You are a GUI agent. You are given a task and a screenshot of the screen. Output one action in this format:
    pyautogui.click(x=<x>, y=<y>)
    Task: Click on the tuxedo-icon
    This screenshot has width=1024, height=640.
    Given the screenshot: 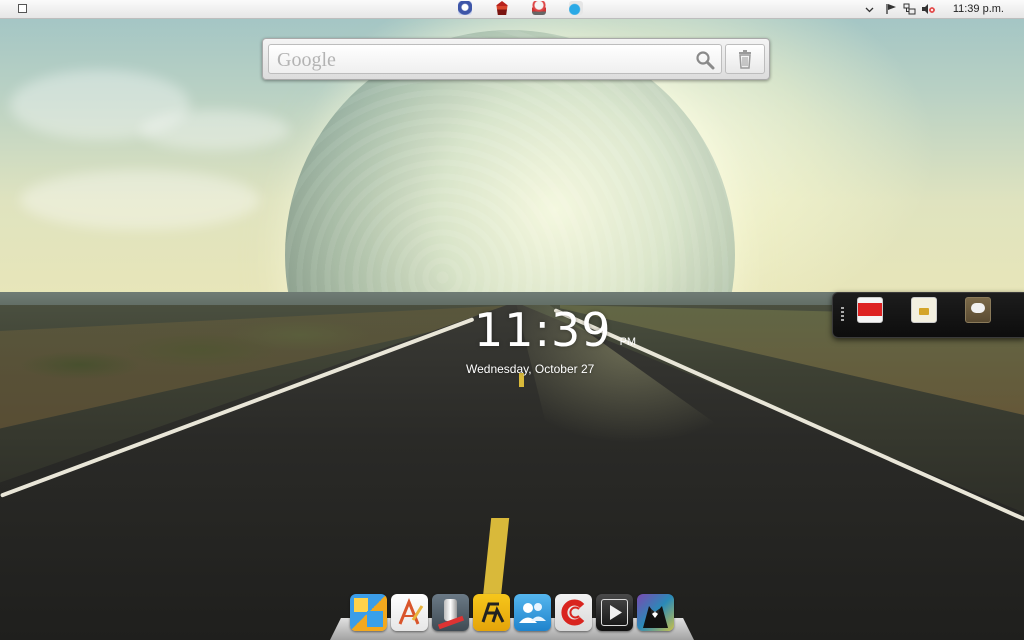 What is the action you would take?
    pyautogui.click(x=655, y=612)
    